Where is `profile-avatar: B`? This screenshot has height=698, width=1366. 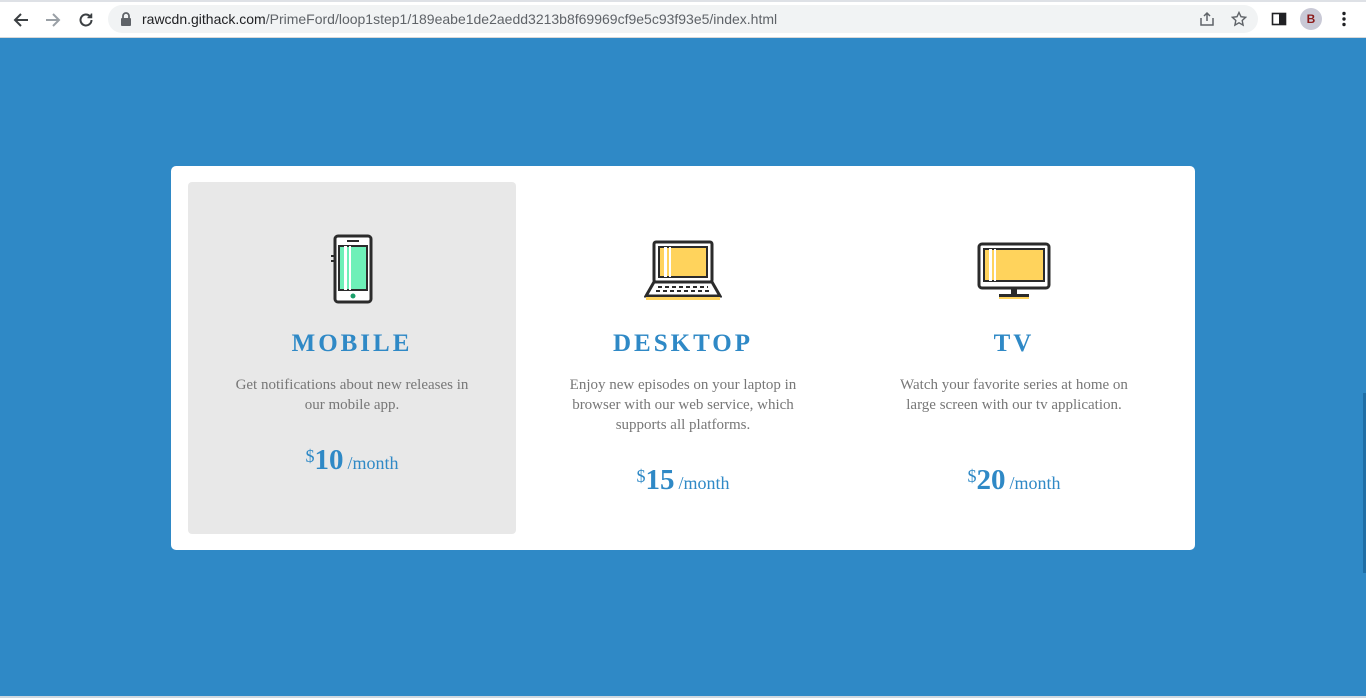 profile-avatar: B is located at coordinates (1311, 19).